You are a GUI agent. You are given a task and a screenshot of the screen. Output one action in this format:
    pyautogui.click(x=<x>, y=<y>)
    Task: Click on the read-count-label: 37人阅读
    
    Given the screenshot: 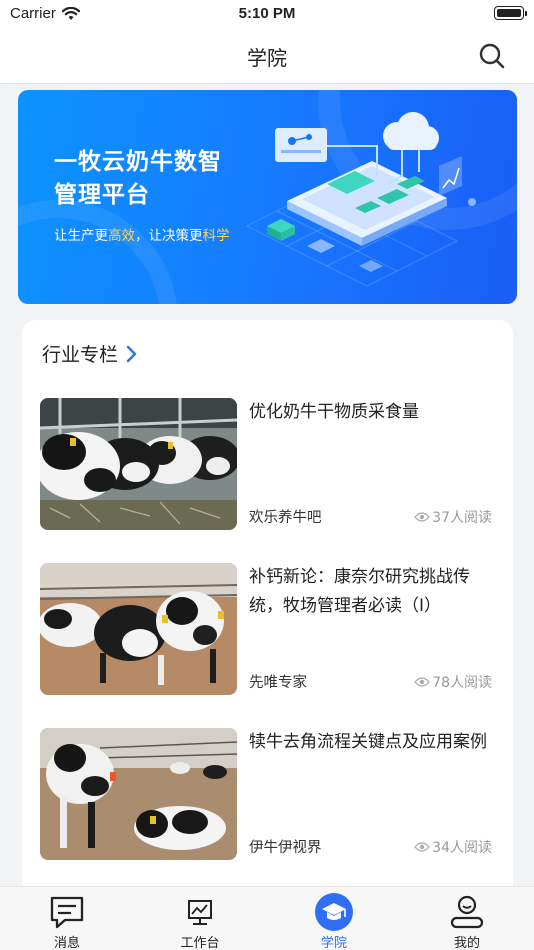 What is the action you would take?
    pyautogui.click(x=462, y=518)
    